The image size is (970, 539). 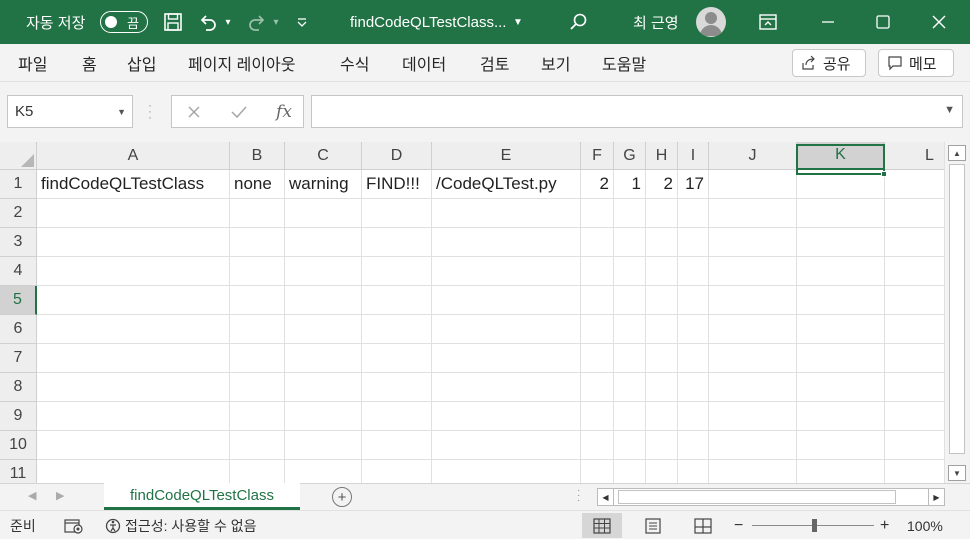 I want to click on cell-c2, so click(x=323, y=213).